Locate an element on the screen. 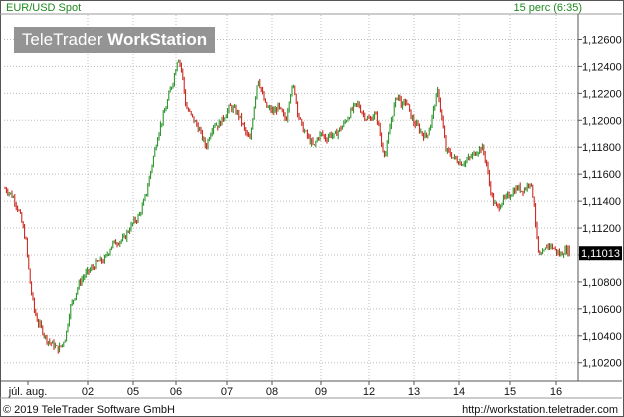 Image resolution: width=624 pixels, height=417 pixels. y-tick-label: 1,10600 is located at coordinates (602, 310).